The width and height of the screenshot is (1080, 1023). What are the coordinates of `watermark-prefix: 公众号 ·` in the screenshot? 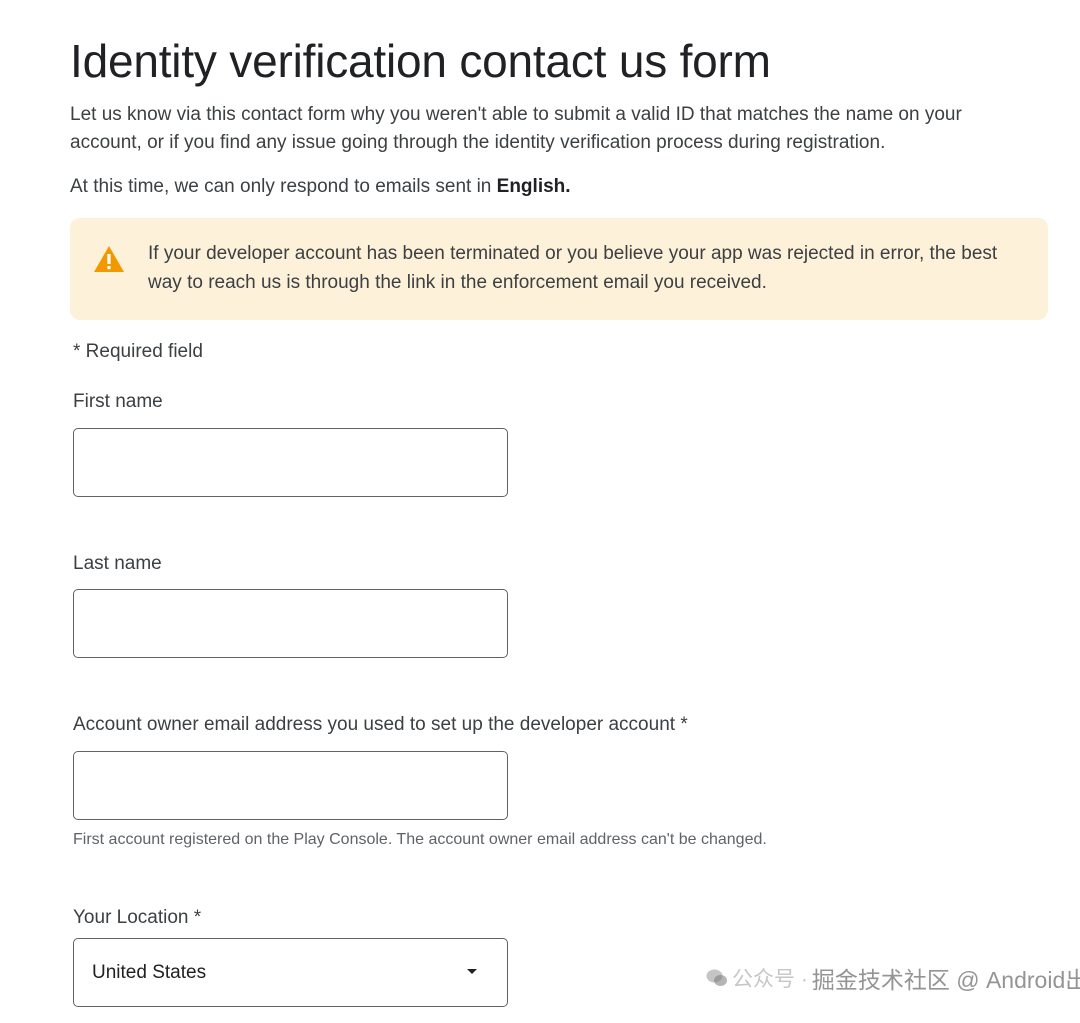 It's located at (770, 979).